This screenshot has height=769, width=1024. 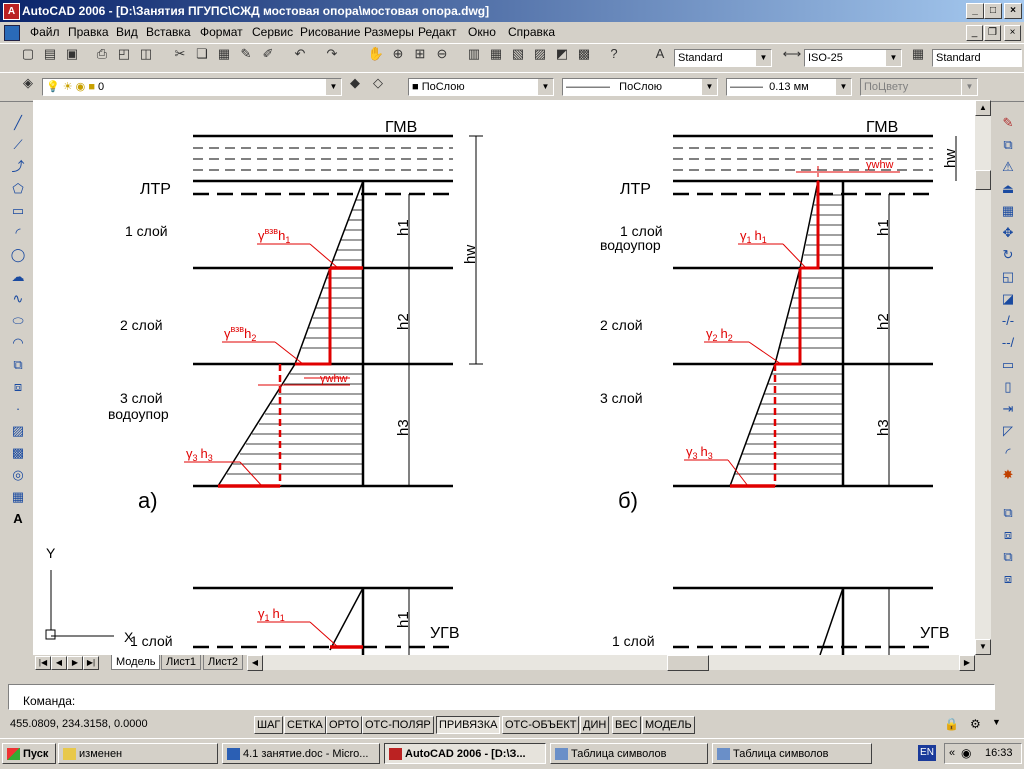 What do you see at coordinates (993, 11) in the screenshot?
I see `maximize-button: □` at bounding box center [993, 11].